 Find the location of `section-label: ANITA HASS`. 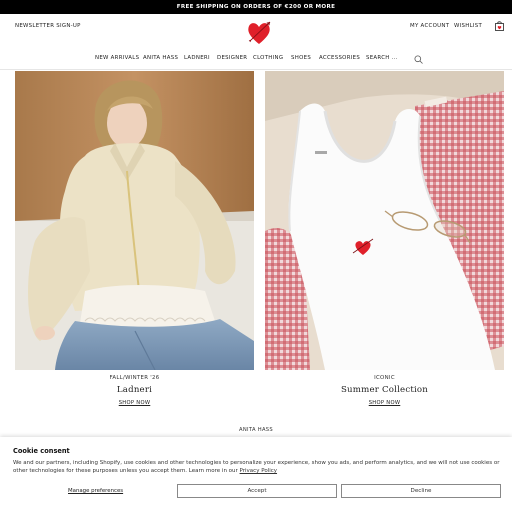

section-label: ANITA HASS is located at coordinates (256, 430).